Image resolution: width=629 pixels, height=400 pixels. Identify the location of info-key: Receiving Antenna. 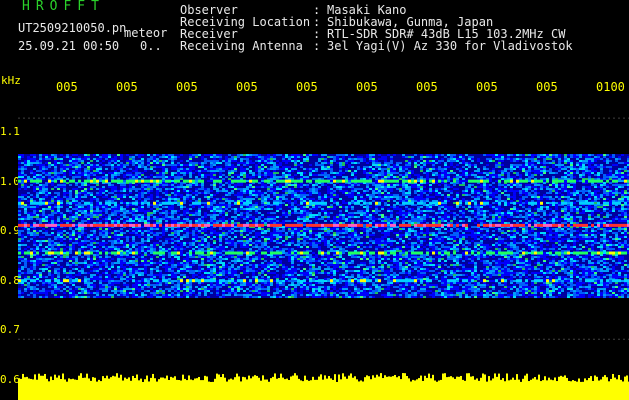
(241, 46).